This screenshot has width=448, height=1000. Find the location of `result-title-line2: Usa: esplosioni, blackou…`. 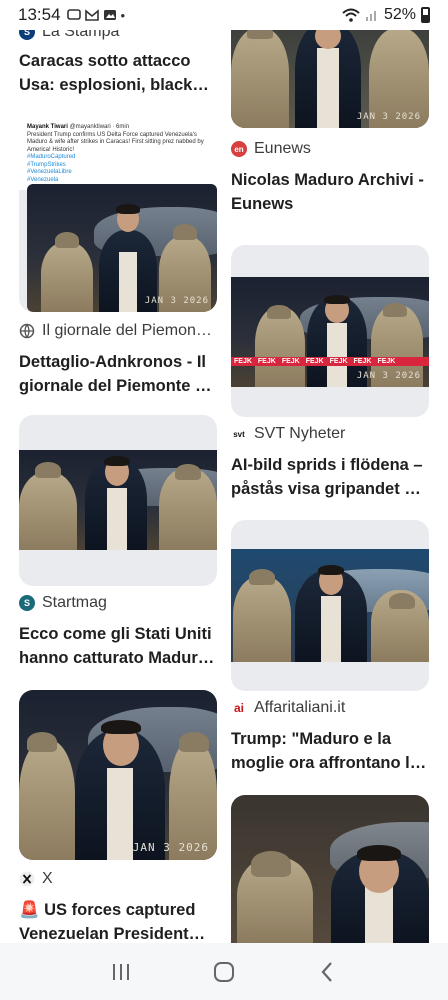

result-title-line2: Usa: esplosioni, blackou… is located at coordinates (118, 85).